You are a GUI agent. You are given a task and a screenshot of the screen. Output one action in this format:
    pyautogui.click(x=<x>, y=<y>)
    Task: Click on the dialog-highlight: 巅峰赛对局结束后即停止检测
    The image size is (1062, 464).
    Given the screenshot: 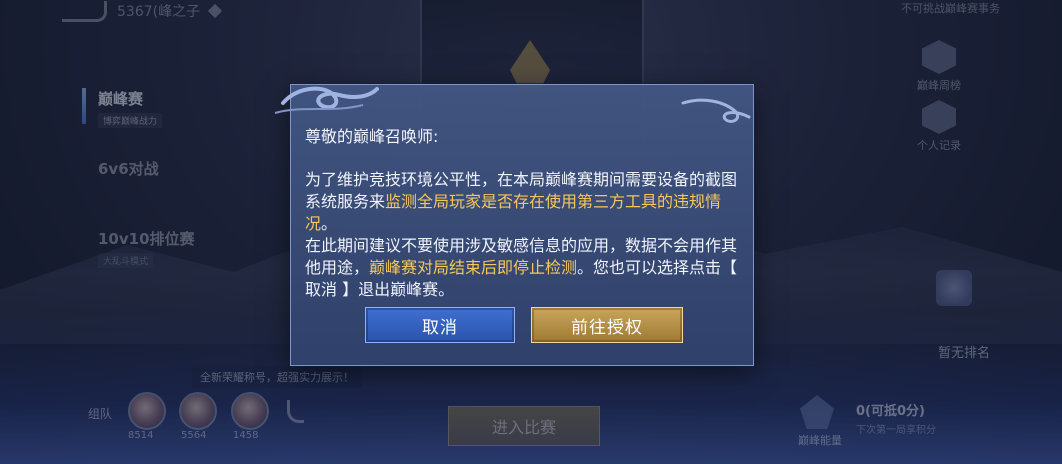 What is the action you would take?
    pyautogui.click(x=473, y=267)
    